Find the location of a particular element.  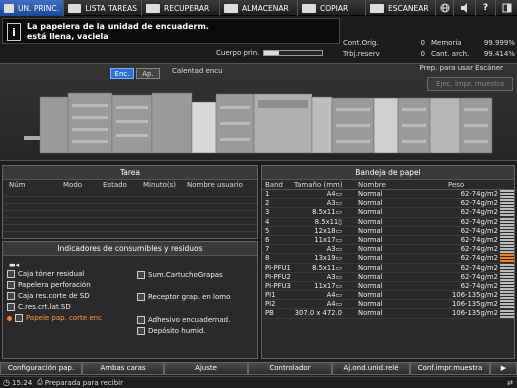

consumables-title: Indicadores de consumibles y residuos is located at coordinates (130, 249).